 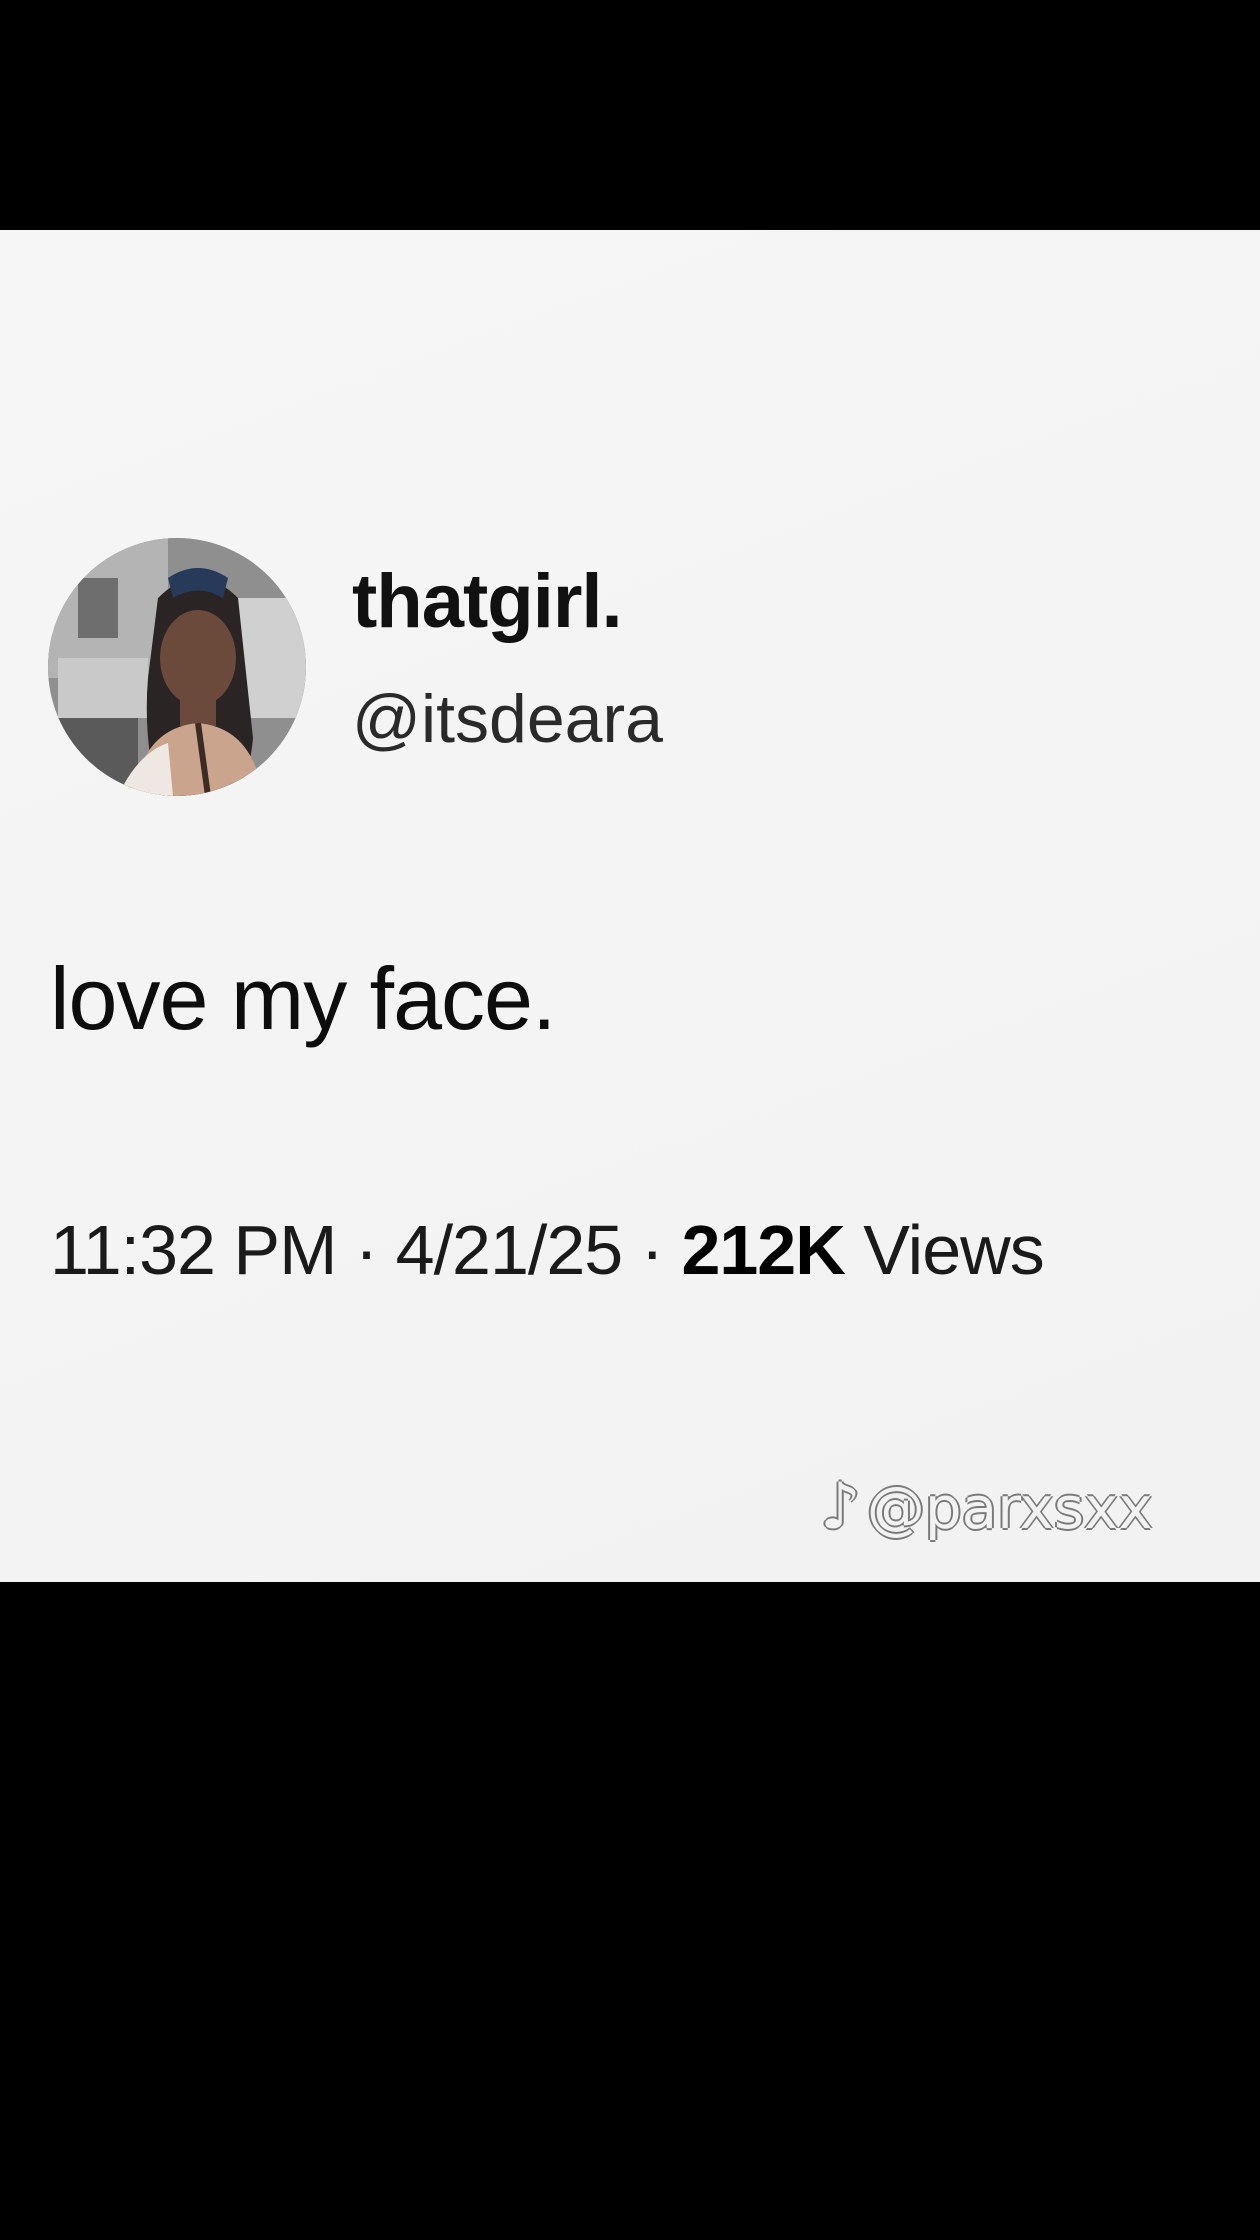 I want to click on tiktok-watermark: ♪ @parxsxx, so click(x=986, y=1507).